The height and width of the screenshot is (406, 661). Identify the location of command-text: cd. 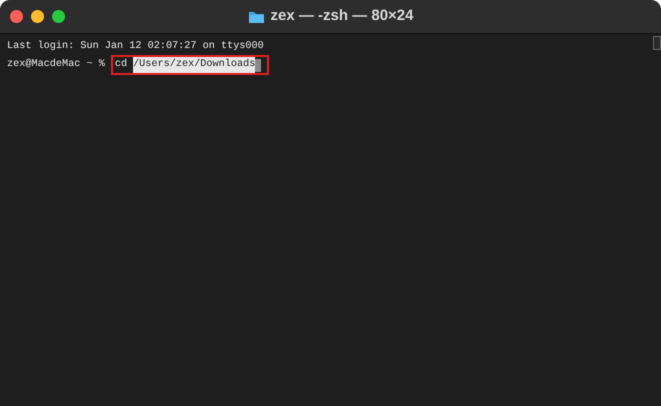
(121, 65).